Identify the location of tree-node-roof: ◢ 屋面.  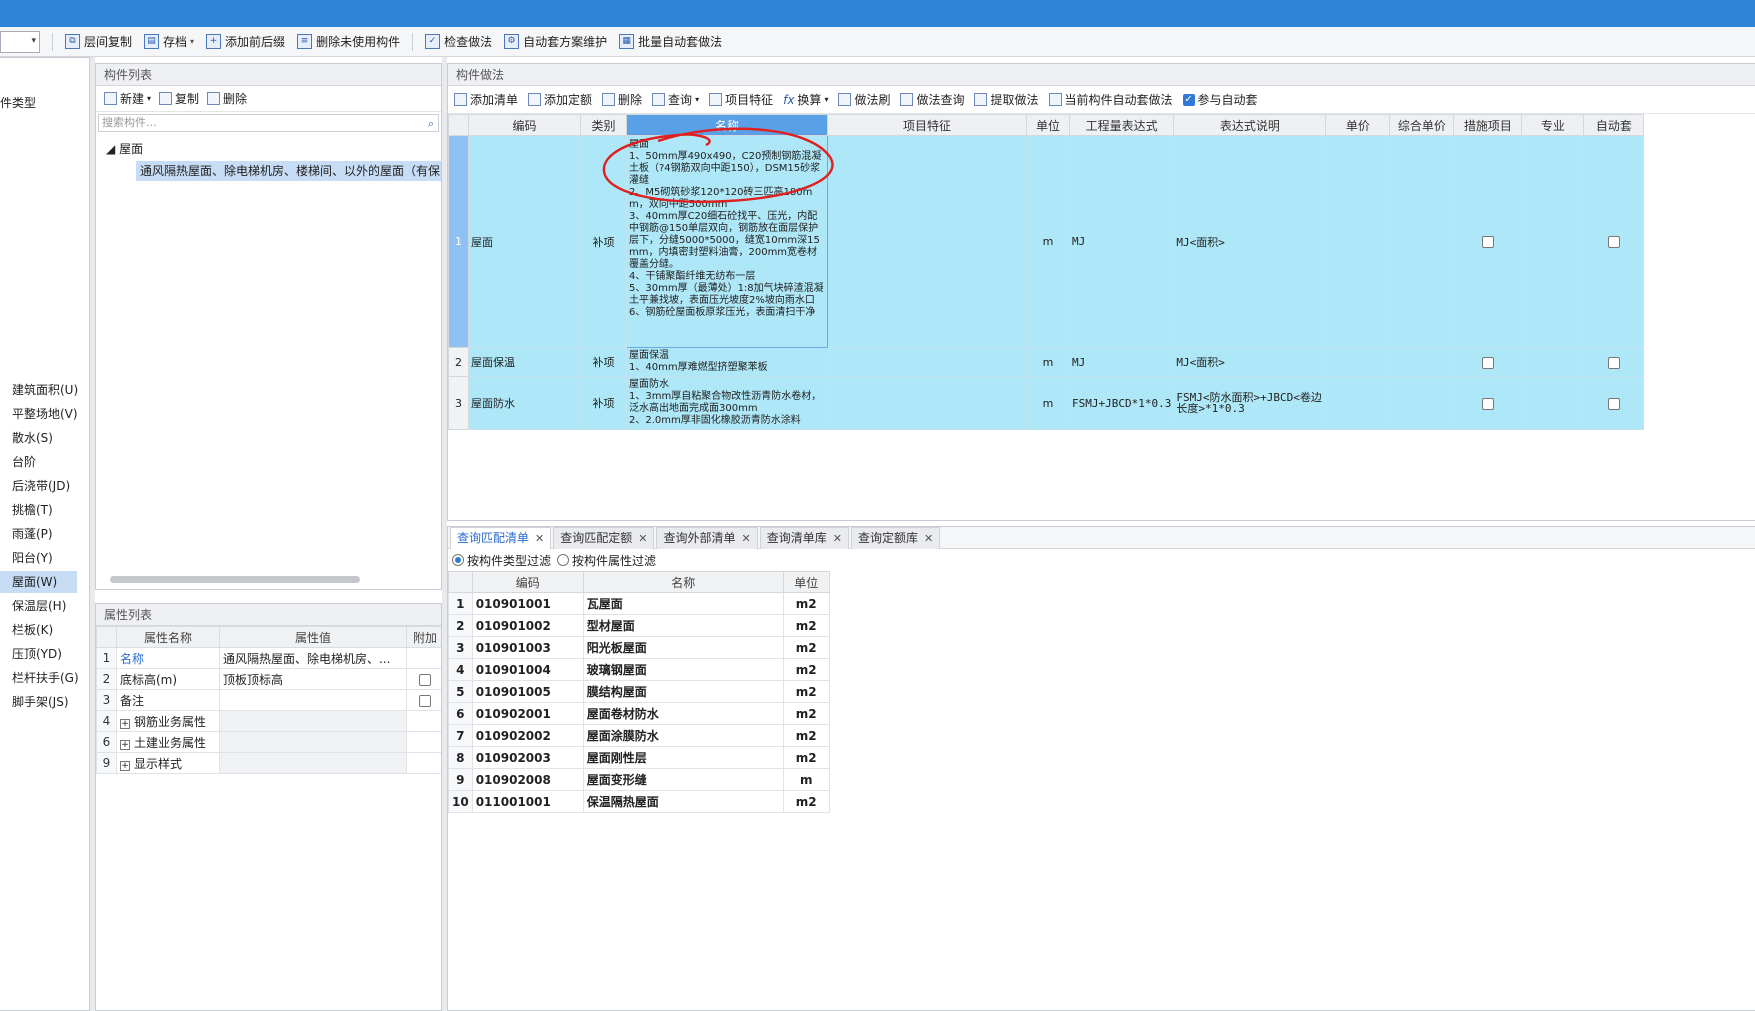
(268, 148).